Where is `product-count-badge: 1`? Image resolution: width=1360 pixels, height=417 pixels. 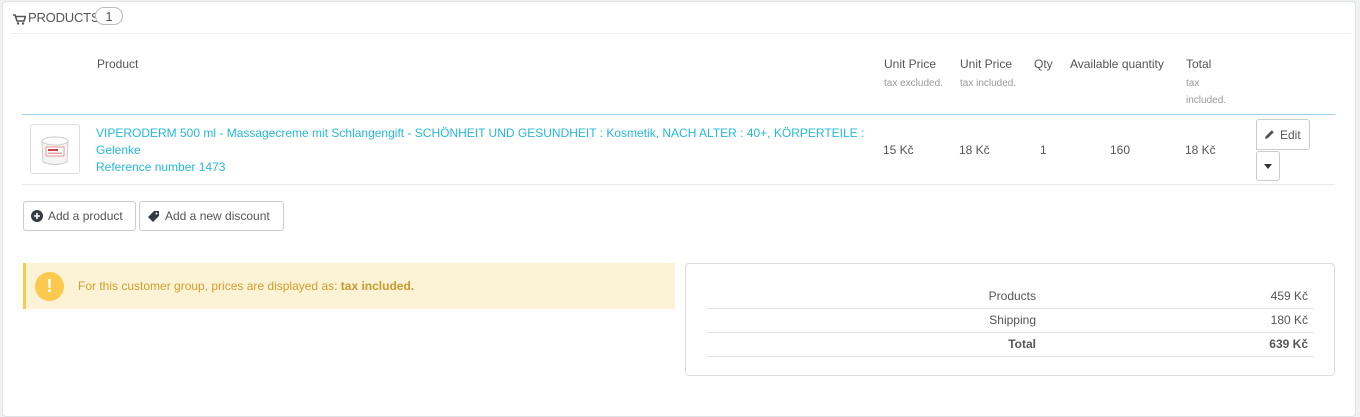
product-count-badge: 1 is located at coordinates (109, 16).